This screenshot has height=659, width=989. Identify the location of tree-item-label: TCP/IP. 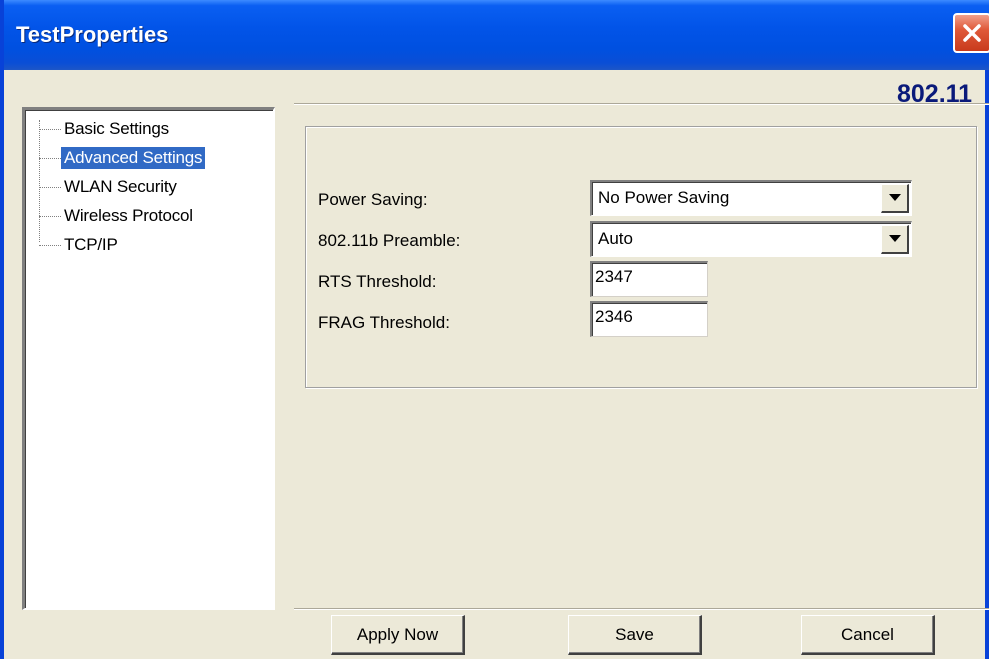
(91, 244).